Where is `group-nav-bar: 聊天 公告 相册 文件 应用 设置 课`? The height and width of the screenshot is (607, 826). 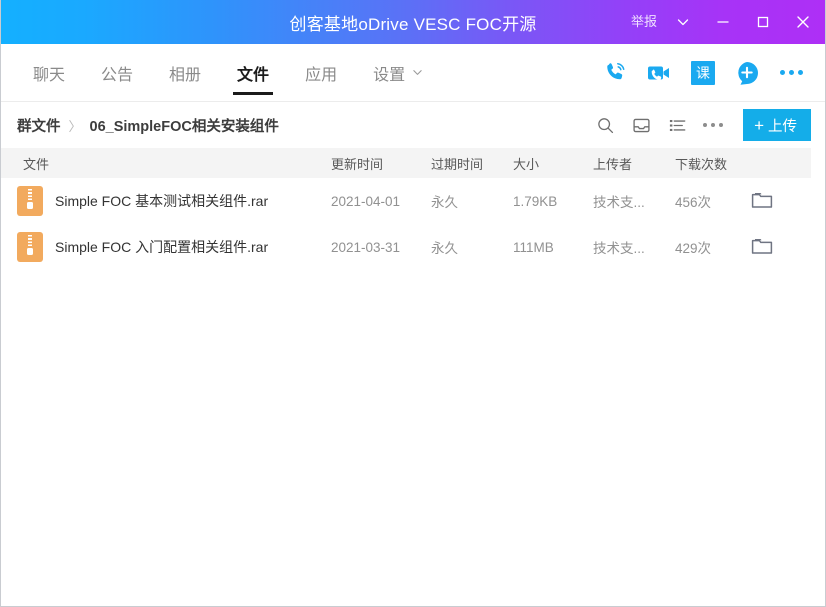
group-nav-bar: 聊天 公告 相册 文件 应用 设置 课 is located at coordinates (413, 73).